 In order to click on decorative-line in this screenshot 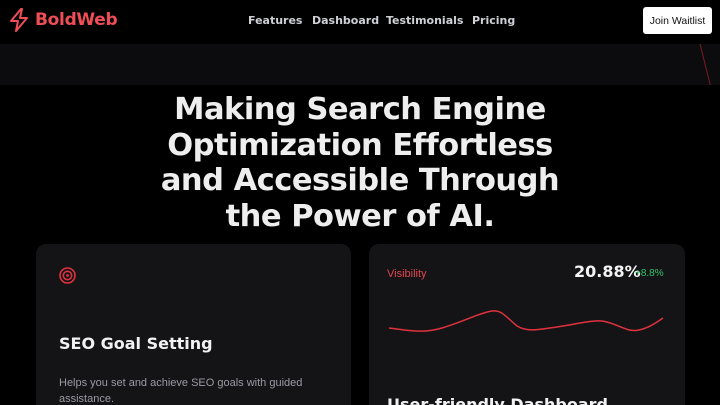, I will do `click(705, 64)`.